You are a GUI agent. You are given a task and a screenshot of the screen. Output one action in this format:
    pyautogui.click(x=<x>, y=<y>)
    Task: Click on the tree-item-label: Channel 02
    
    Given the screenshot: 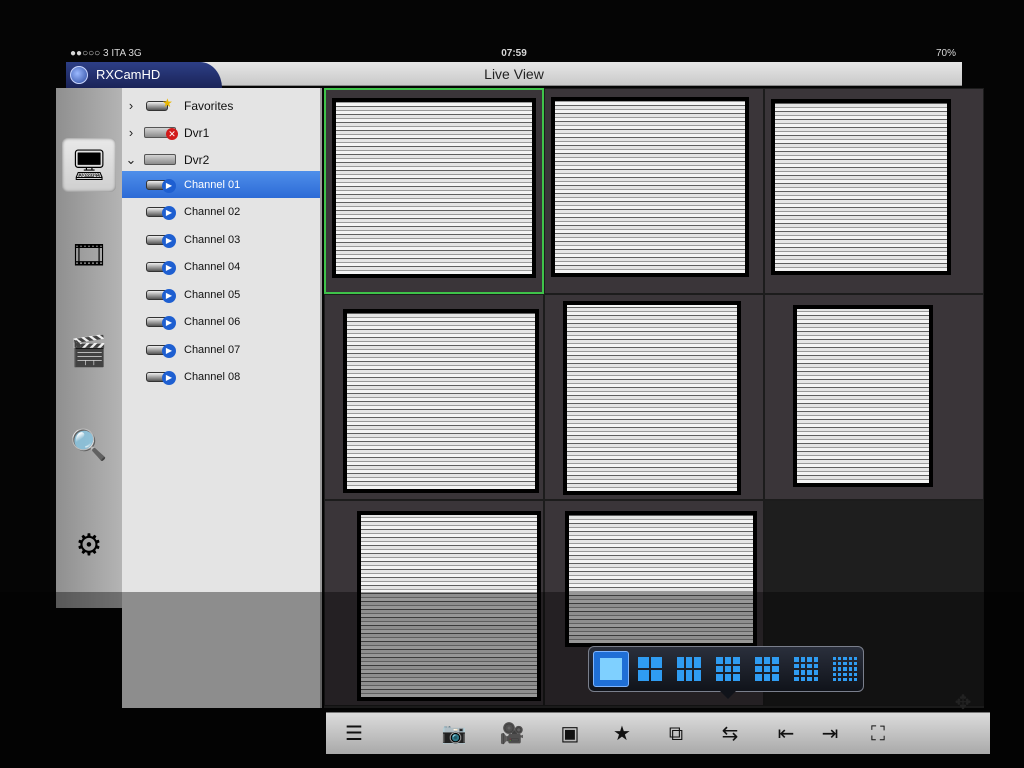 What is the action you would take?
    pyautogui.click(x=212, y=212)
    